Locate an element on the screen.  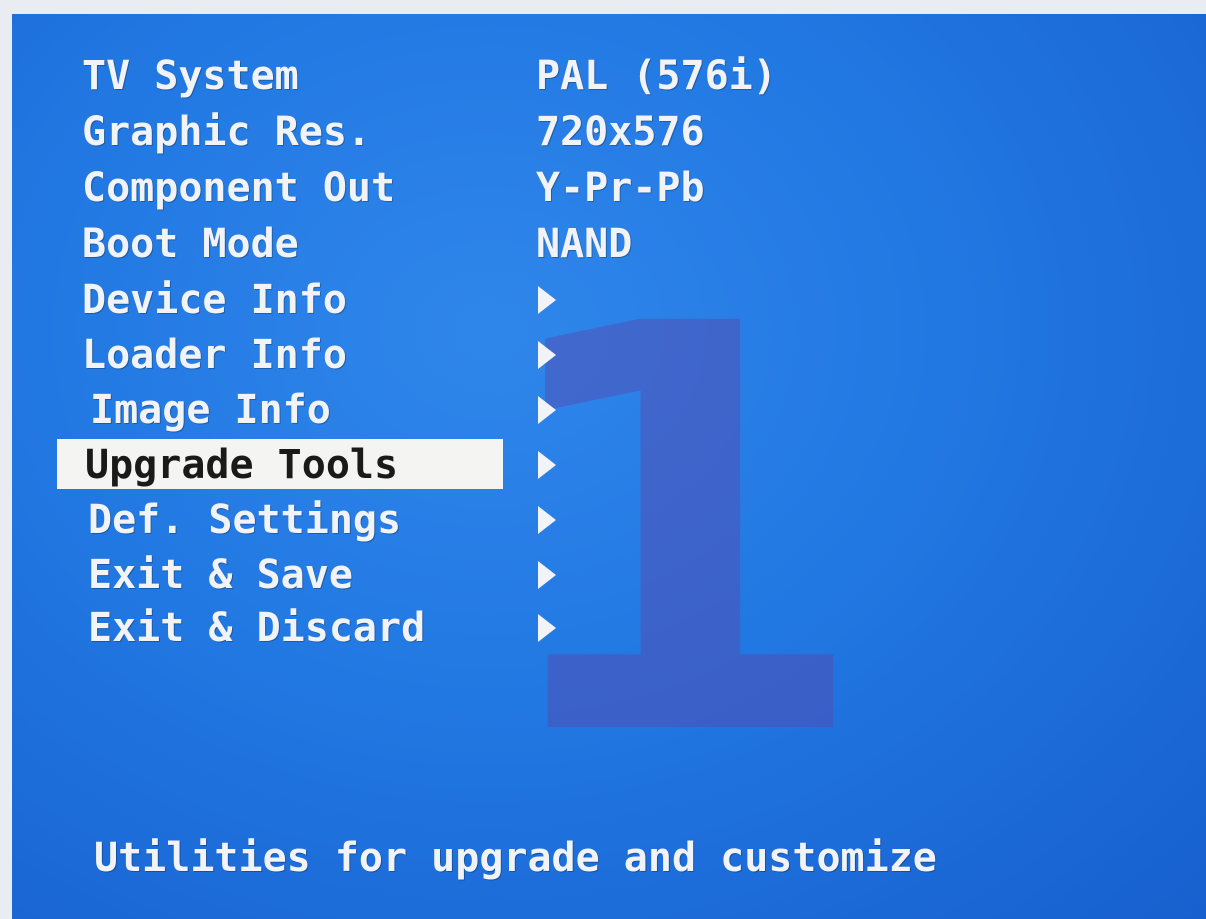
menu-item-label: Graphic Res. is located at coordinates (226, 132).